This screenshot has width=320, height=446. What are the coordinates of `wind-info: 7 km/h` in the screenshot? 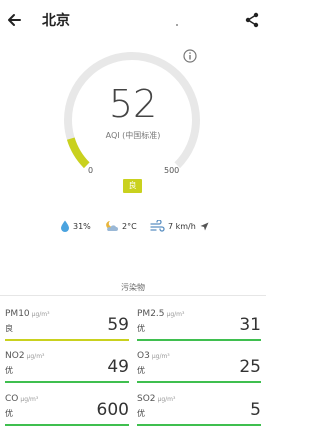 It's located at (181, 226).